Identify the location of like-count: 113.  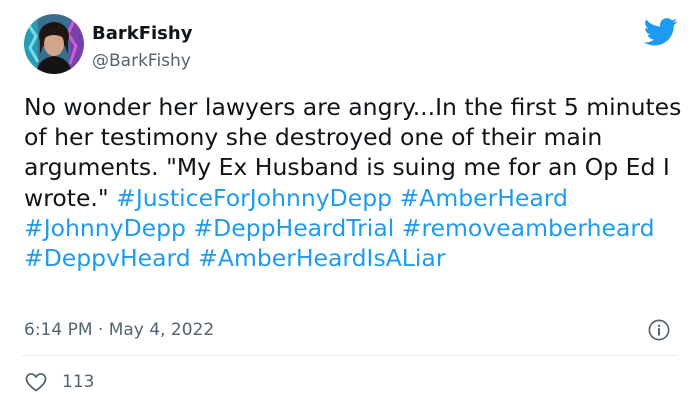
(78, 382).